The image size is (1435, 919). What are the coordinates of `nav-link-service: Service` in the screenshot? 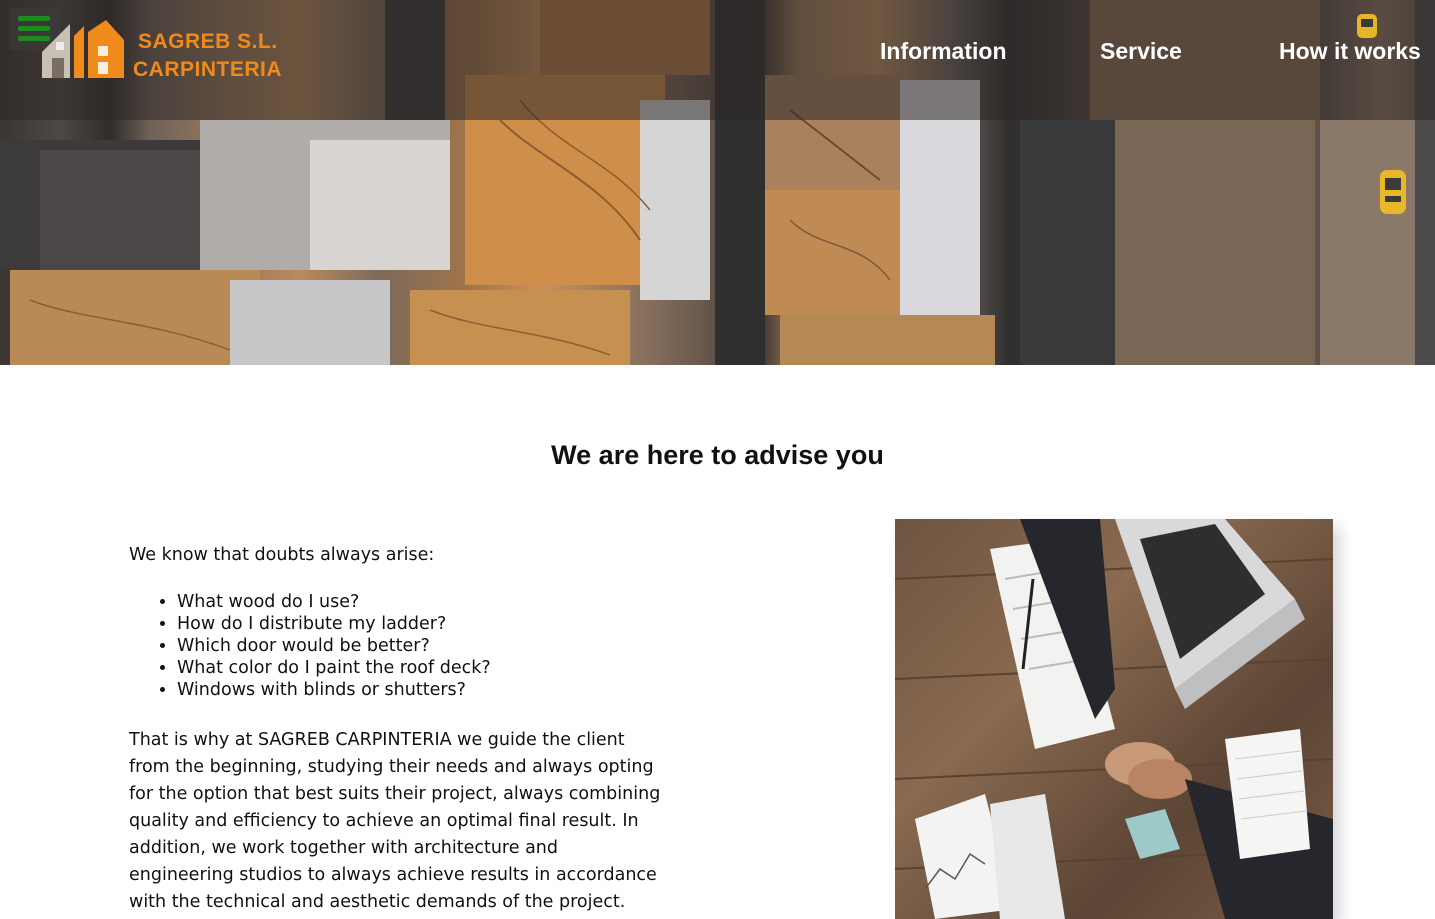 It's located at (1141, 55).